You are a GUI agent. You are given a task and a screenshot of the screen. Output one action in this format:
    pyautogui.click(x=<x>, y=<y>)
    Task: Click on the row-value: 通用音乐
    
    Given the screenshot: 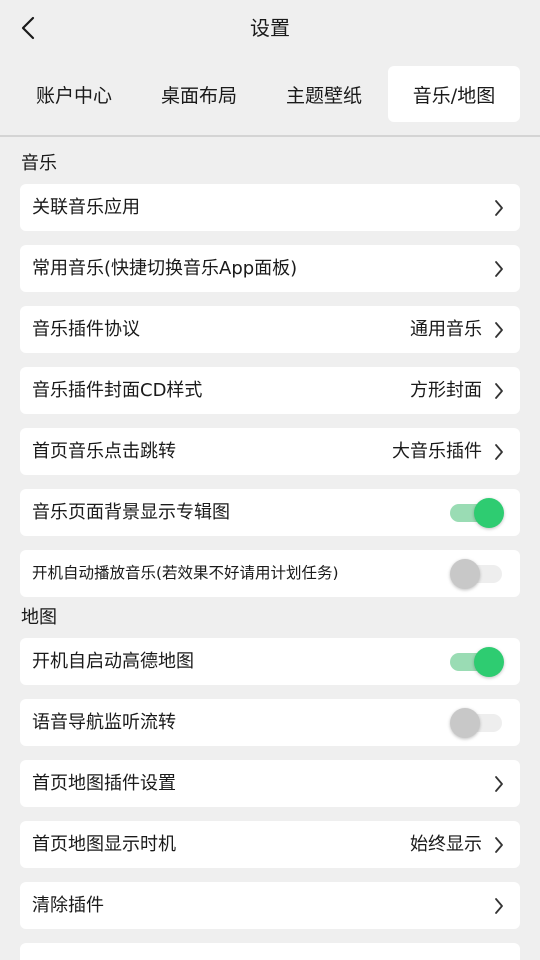 What is the action you would take?
    pyautogui.click(x=446, y=329)
    